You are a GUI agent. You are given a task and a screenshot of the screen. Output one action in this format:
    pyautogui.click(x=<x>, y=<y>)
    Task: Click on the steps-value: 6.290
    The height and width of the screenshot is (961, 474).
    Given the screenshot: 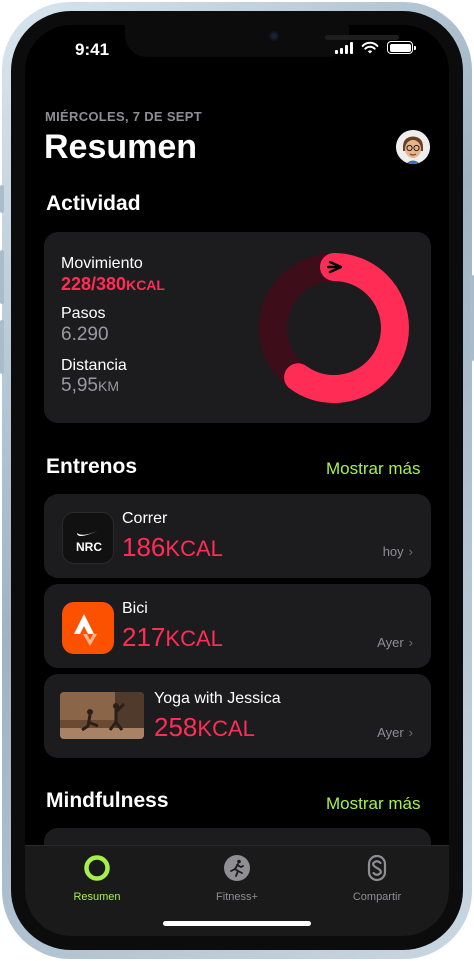 What is the action you would take?
    pyautogui.click(x=85, y=334)
    